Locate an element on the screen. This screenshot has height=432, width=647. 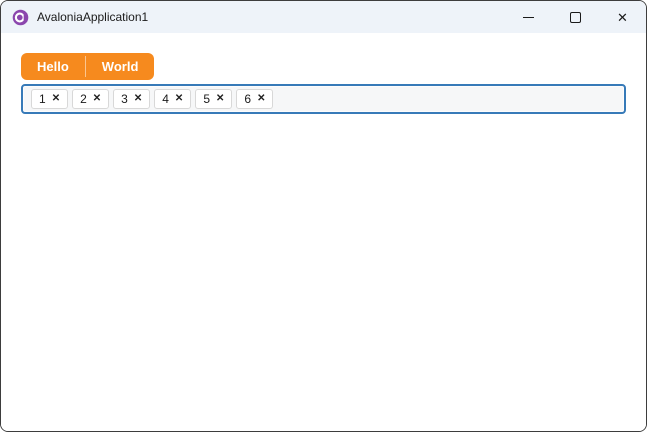
maximize-button is located at coordinates (575, 17).